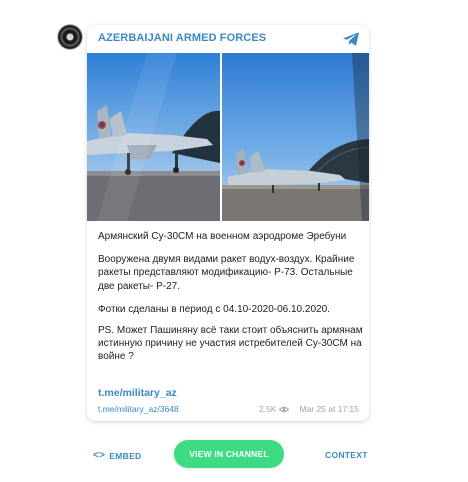 The image size is (468, 482). What do you see at coordinates (138, 409) in the screenshot?
I see `post-link: t.me/military_az/3648` at bounding box center [138, 409].